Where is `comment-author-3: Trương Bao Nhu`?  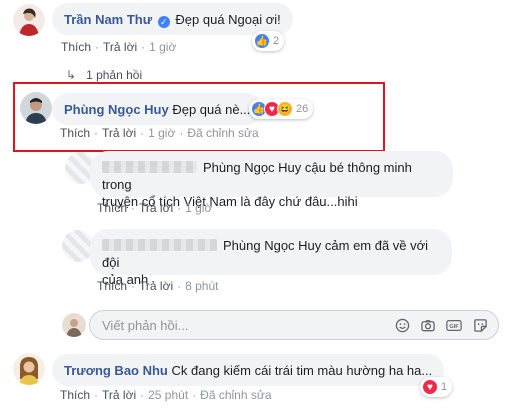 comment-author-3: Trương Bao Nhu is located at coordinates (116, 370).